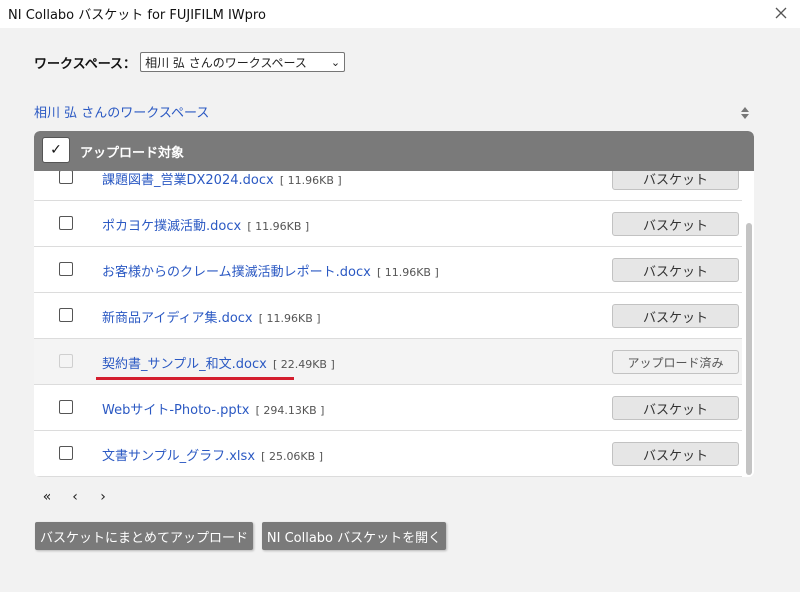 The height and width of the screenshot is (592, 800). I want to click on file-name: ポカヨケ撲滅活動.docx, so click(172, 226).